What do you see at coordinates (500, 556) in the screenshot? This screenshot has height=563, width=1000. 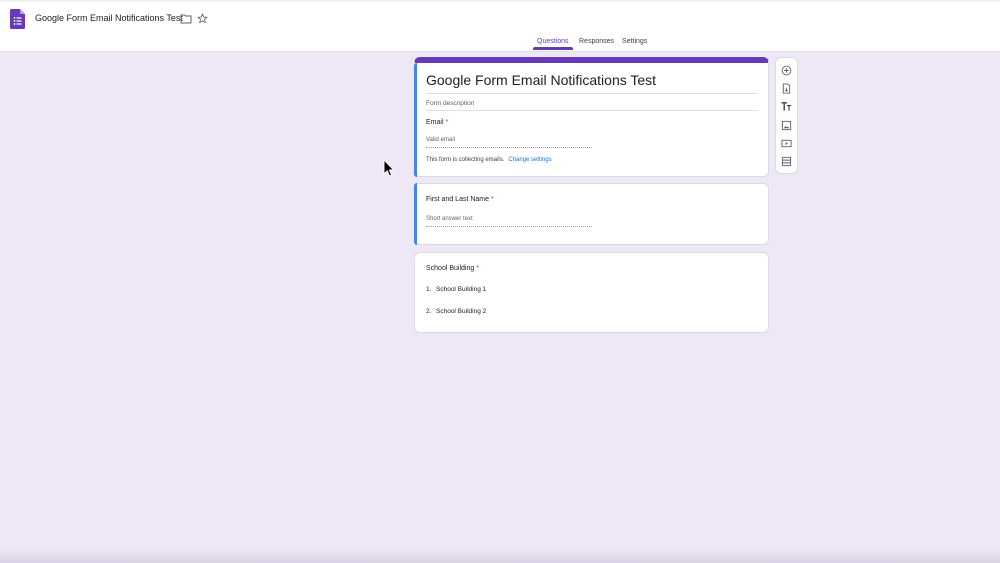 I see `bottom-shadow` at bounding box center [500, 556].